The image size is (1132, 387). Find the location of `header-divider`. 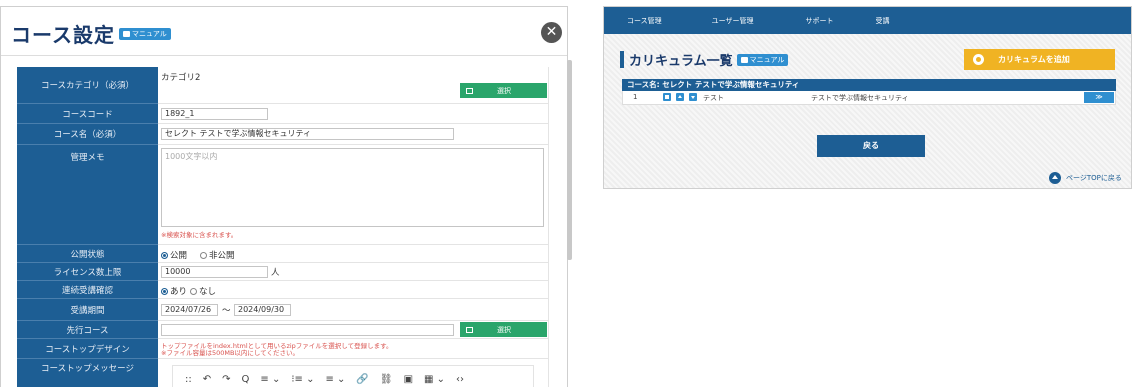

header-divider is located at coordinates (284, 55).